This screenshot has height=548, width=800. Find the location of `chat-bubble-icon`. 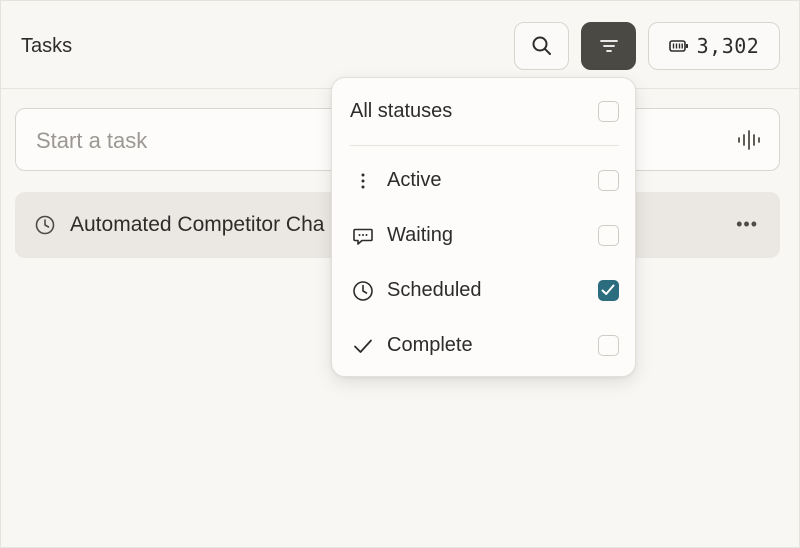

chat-bubble-icon is located at coordinates (363, 236).